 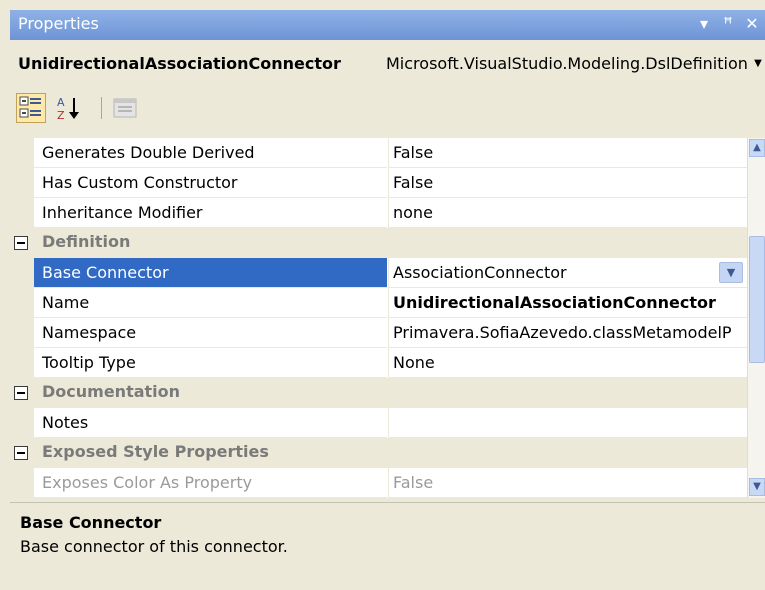 I want to click on object-selector-dropdown-icon: ▼, so click(x=758, y=64).